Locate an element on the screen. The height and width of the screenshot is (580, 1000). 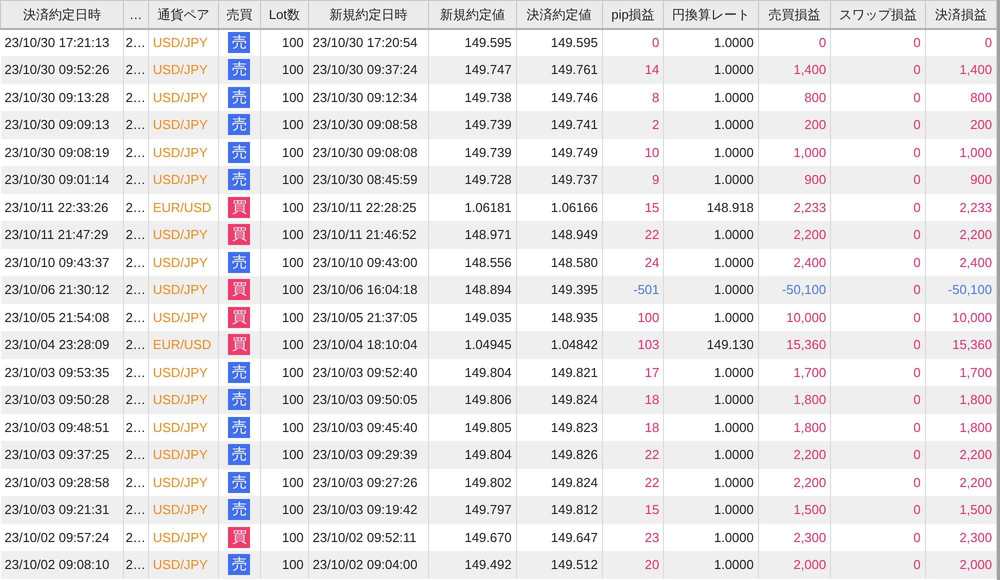
column-header: 新規約定日時 is located at coordinates (368, 14).